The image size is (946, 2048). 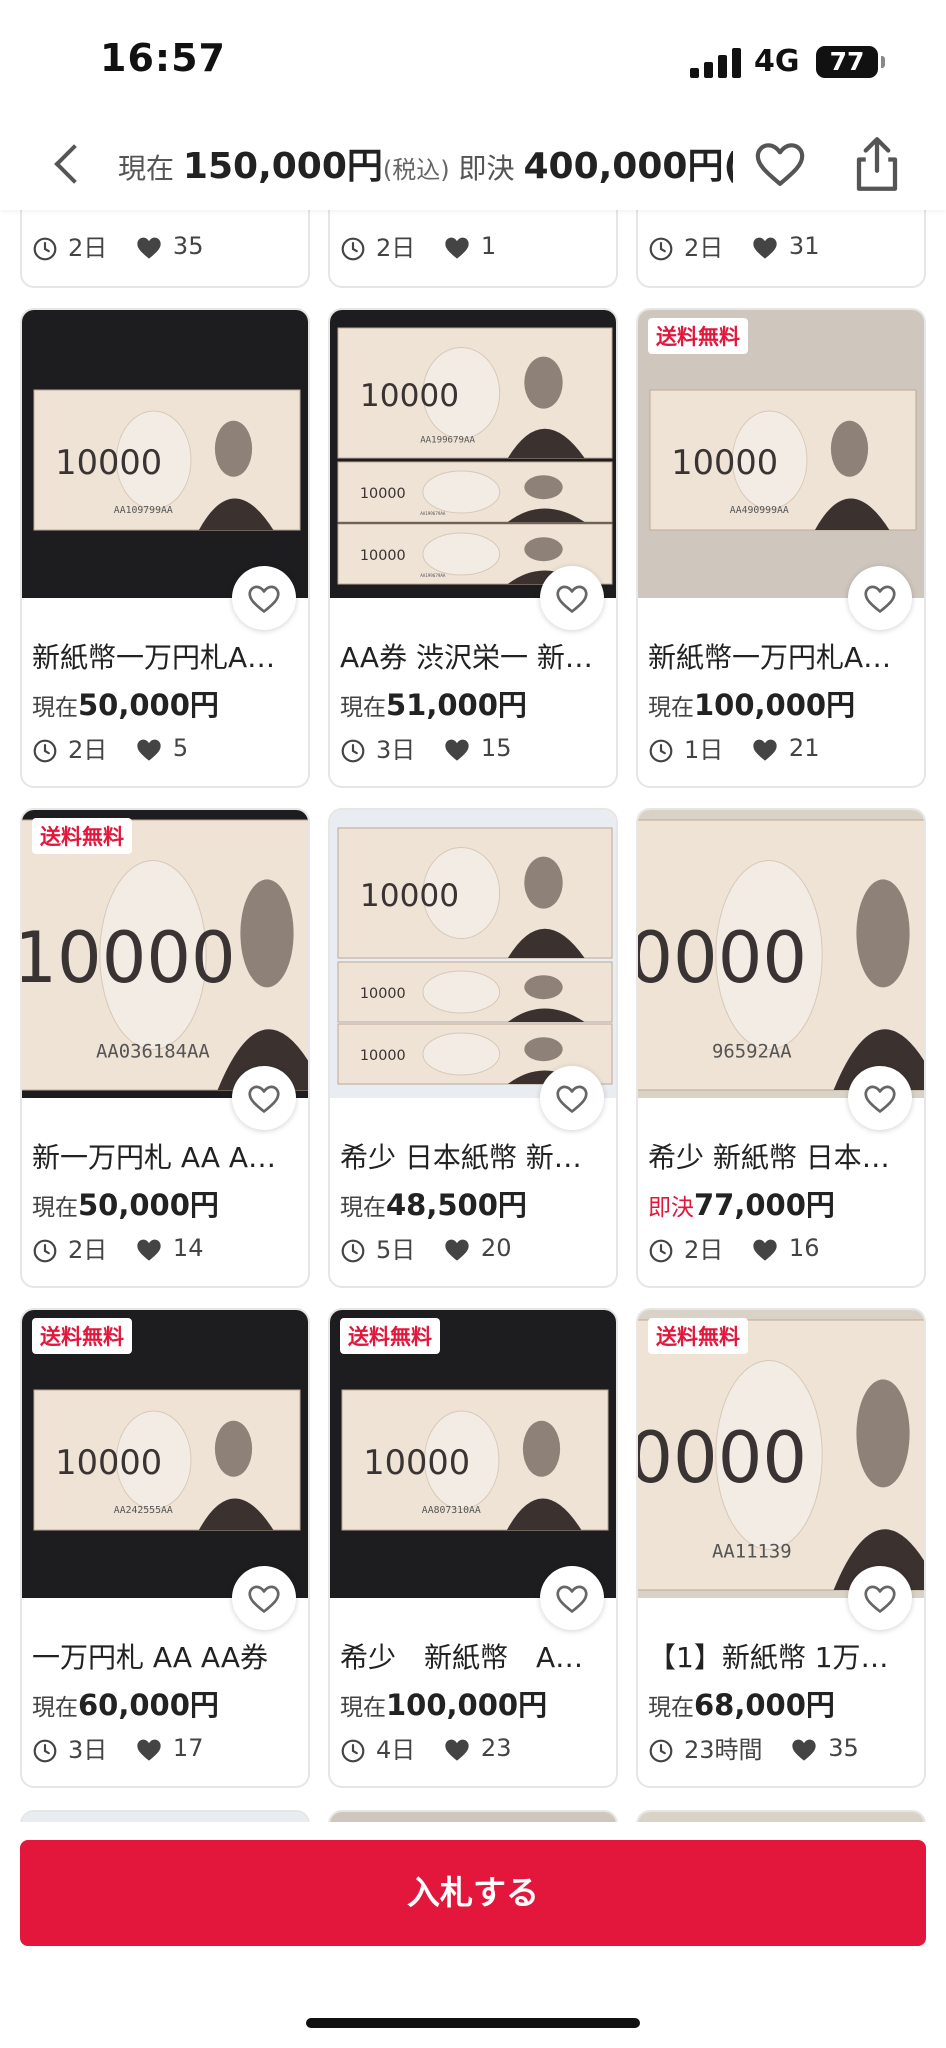 What do you see at coordinates (69, 165) in the screenshot?
I see `back-button` at bounding box center [69, 165].